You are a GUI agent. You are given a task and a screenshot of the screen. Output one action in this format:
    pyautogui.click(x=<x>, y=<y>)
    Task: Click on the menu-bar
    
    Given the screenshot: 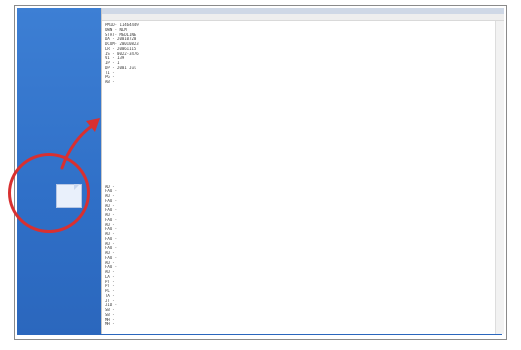 What is the action you would take?
    pyautogui.click(x=303, y=17)
    